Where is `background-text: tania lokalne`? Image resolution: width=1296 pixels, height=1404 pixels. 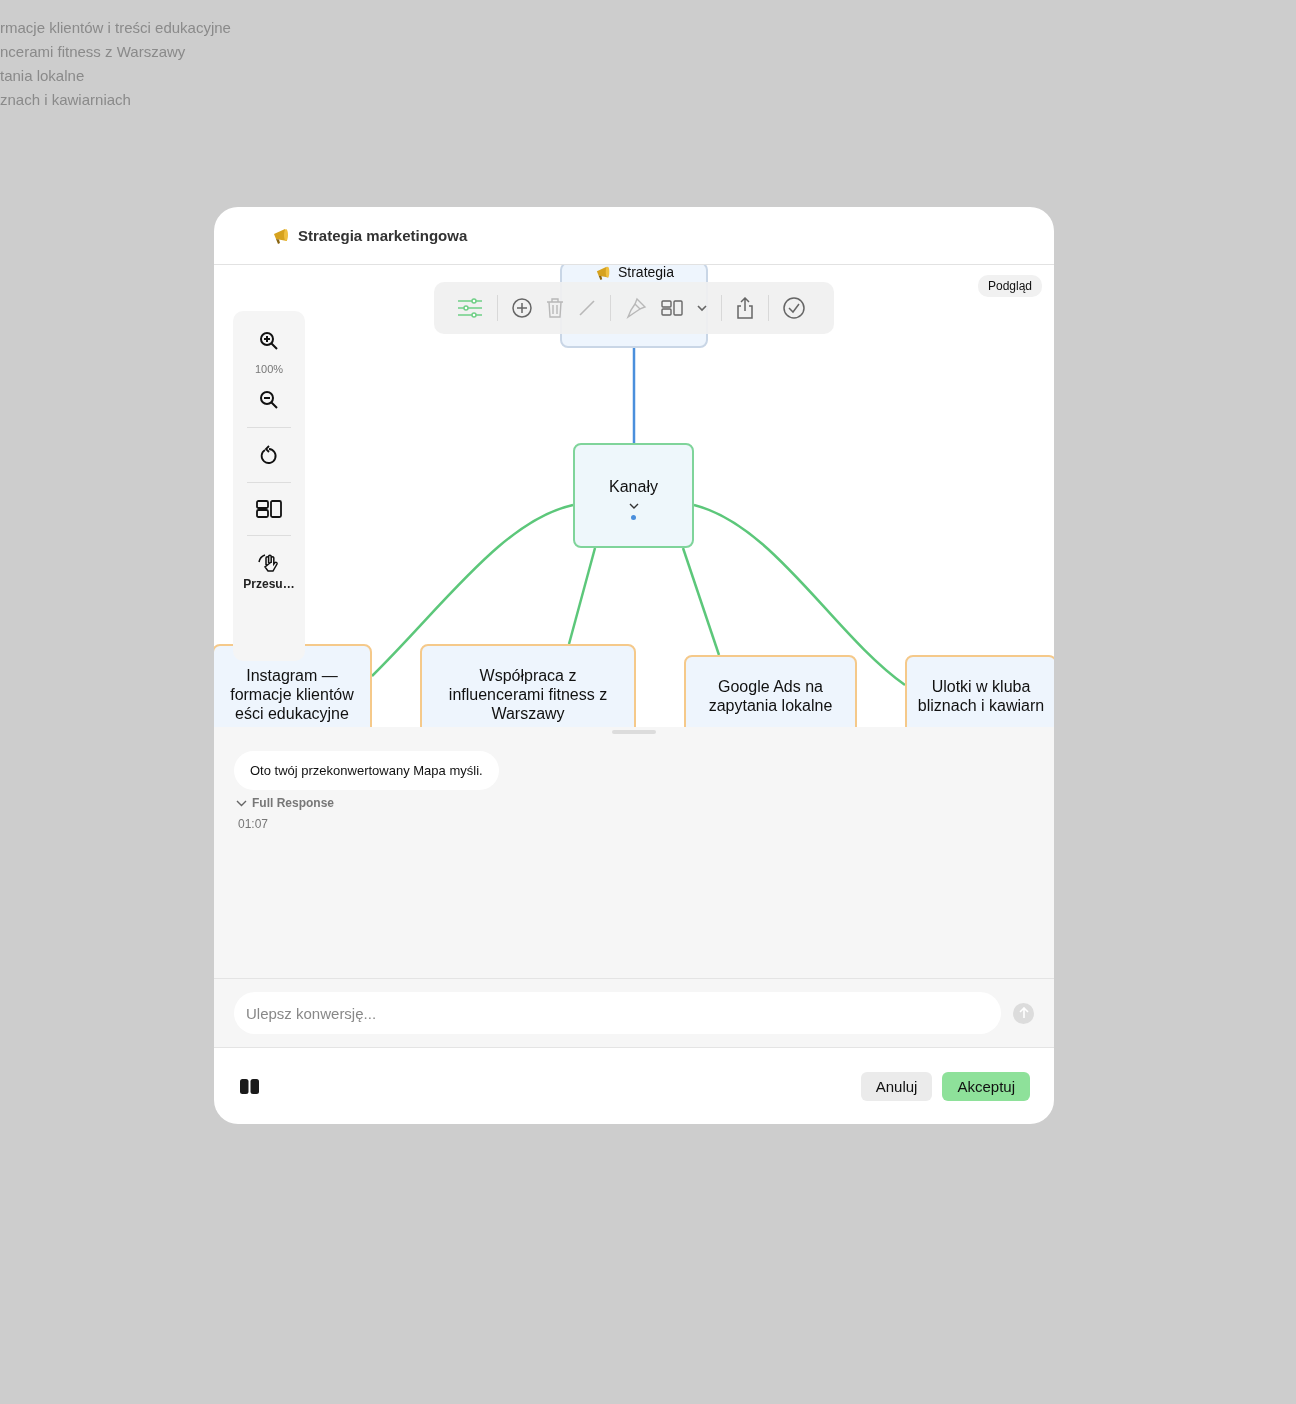
background-text: tania lokalne is located at coordinates (43, 76).